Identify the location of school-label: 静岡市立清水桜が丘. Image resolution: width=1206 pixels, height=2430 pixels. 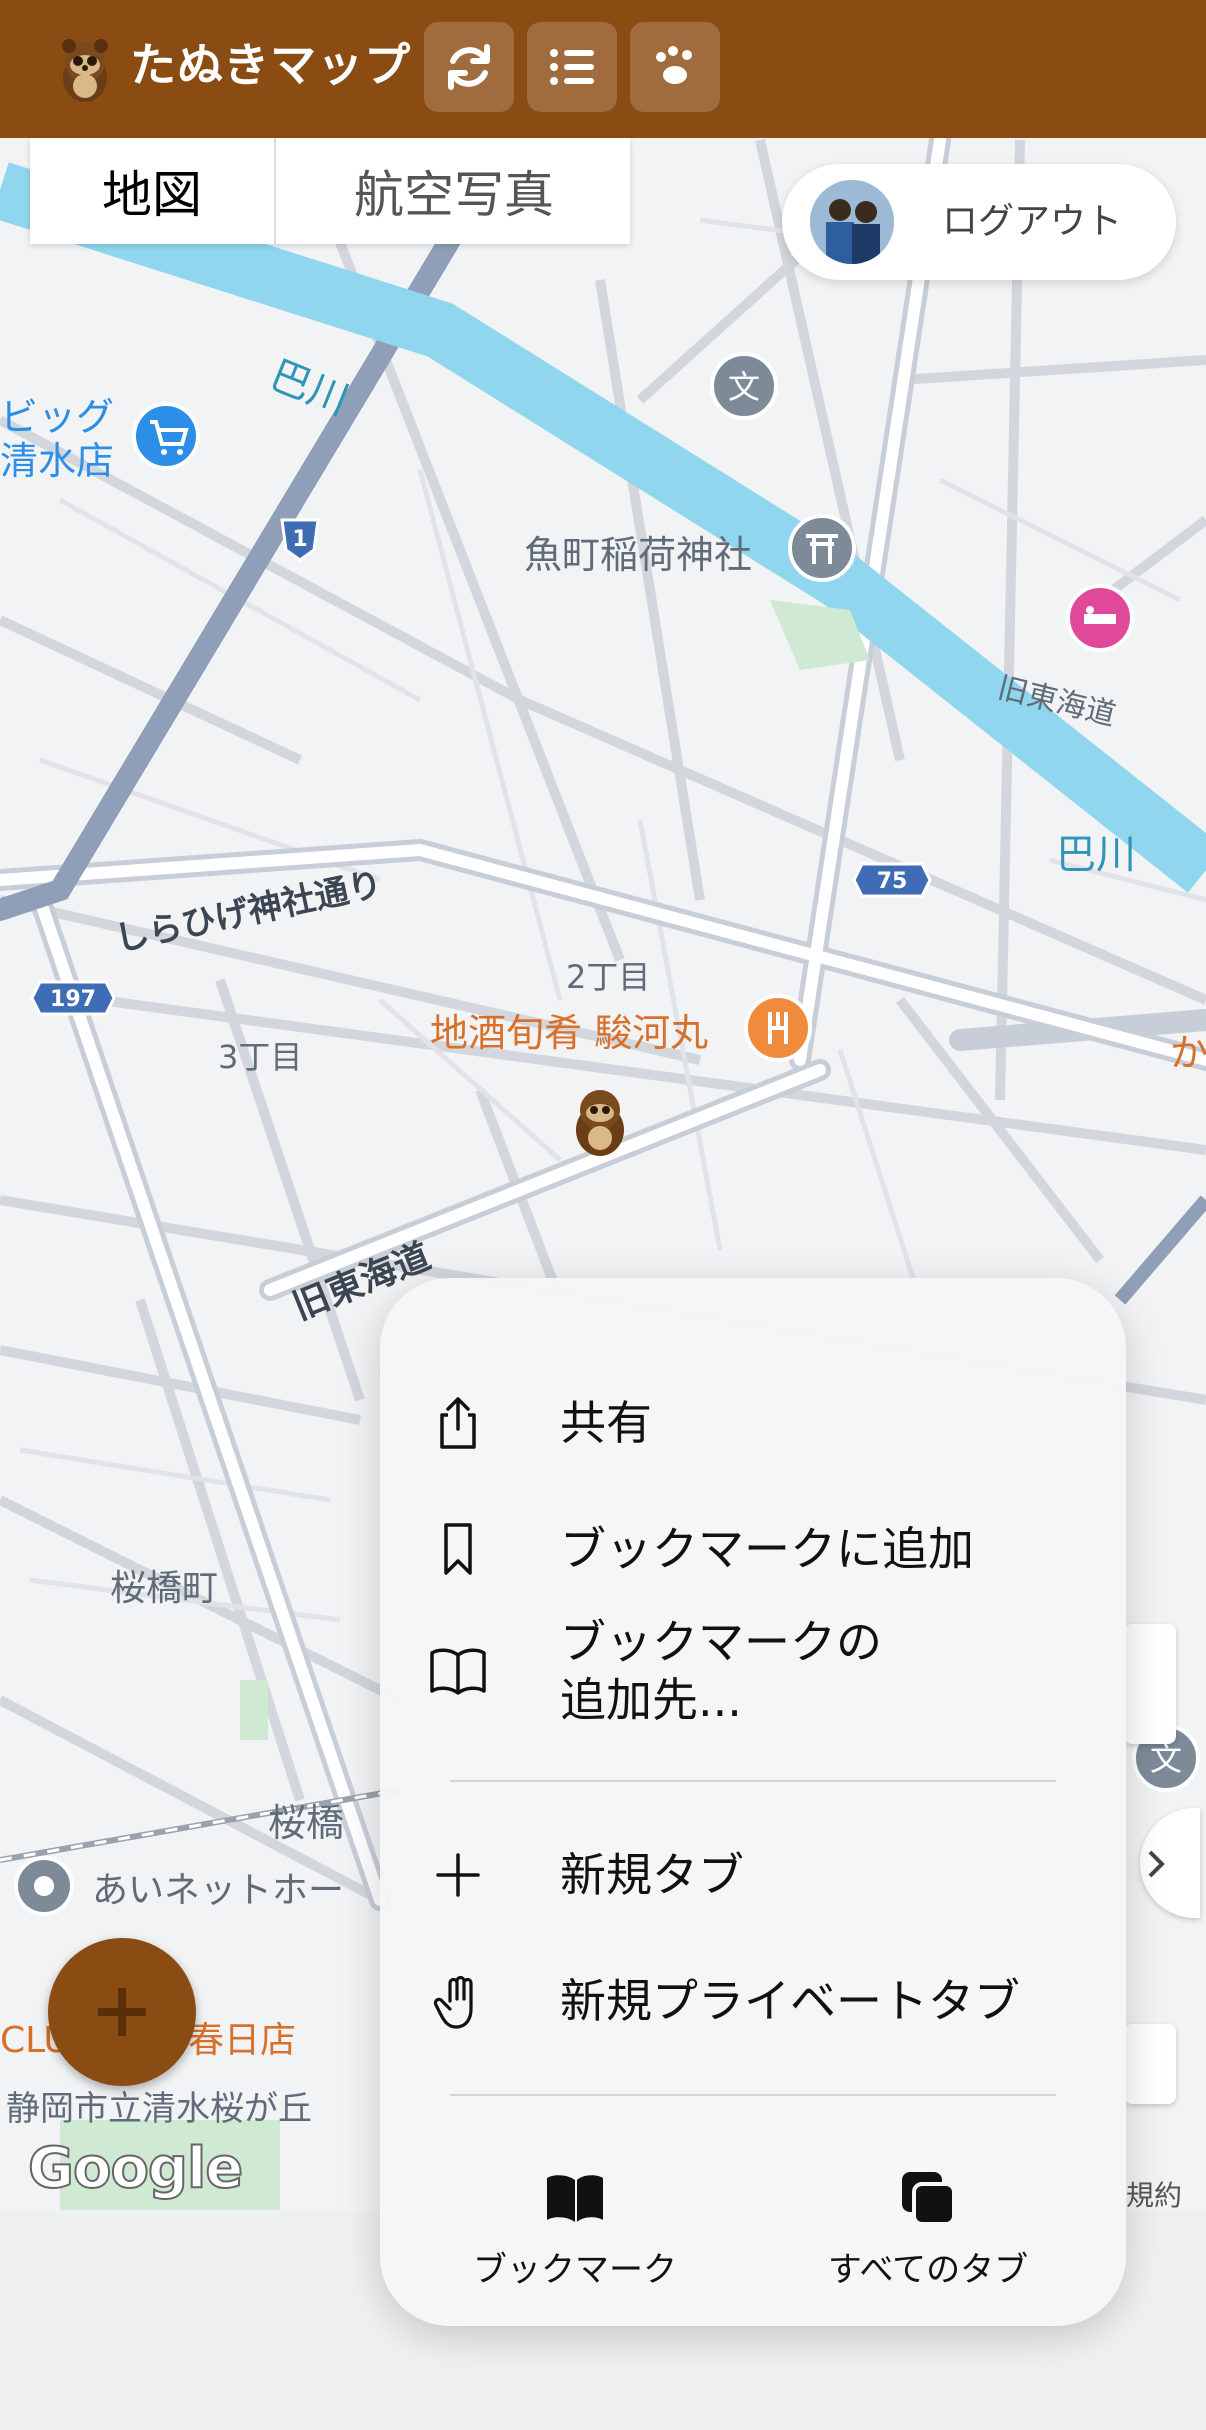
(159, 2109).